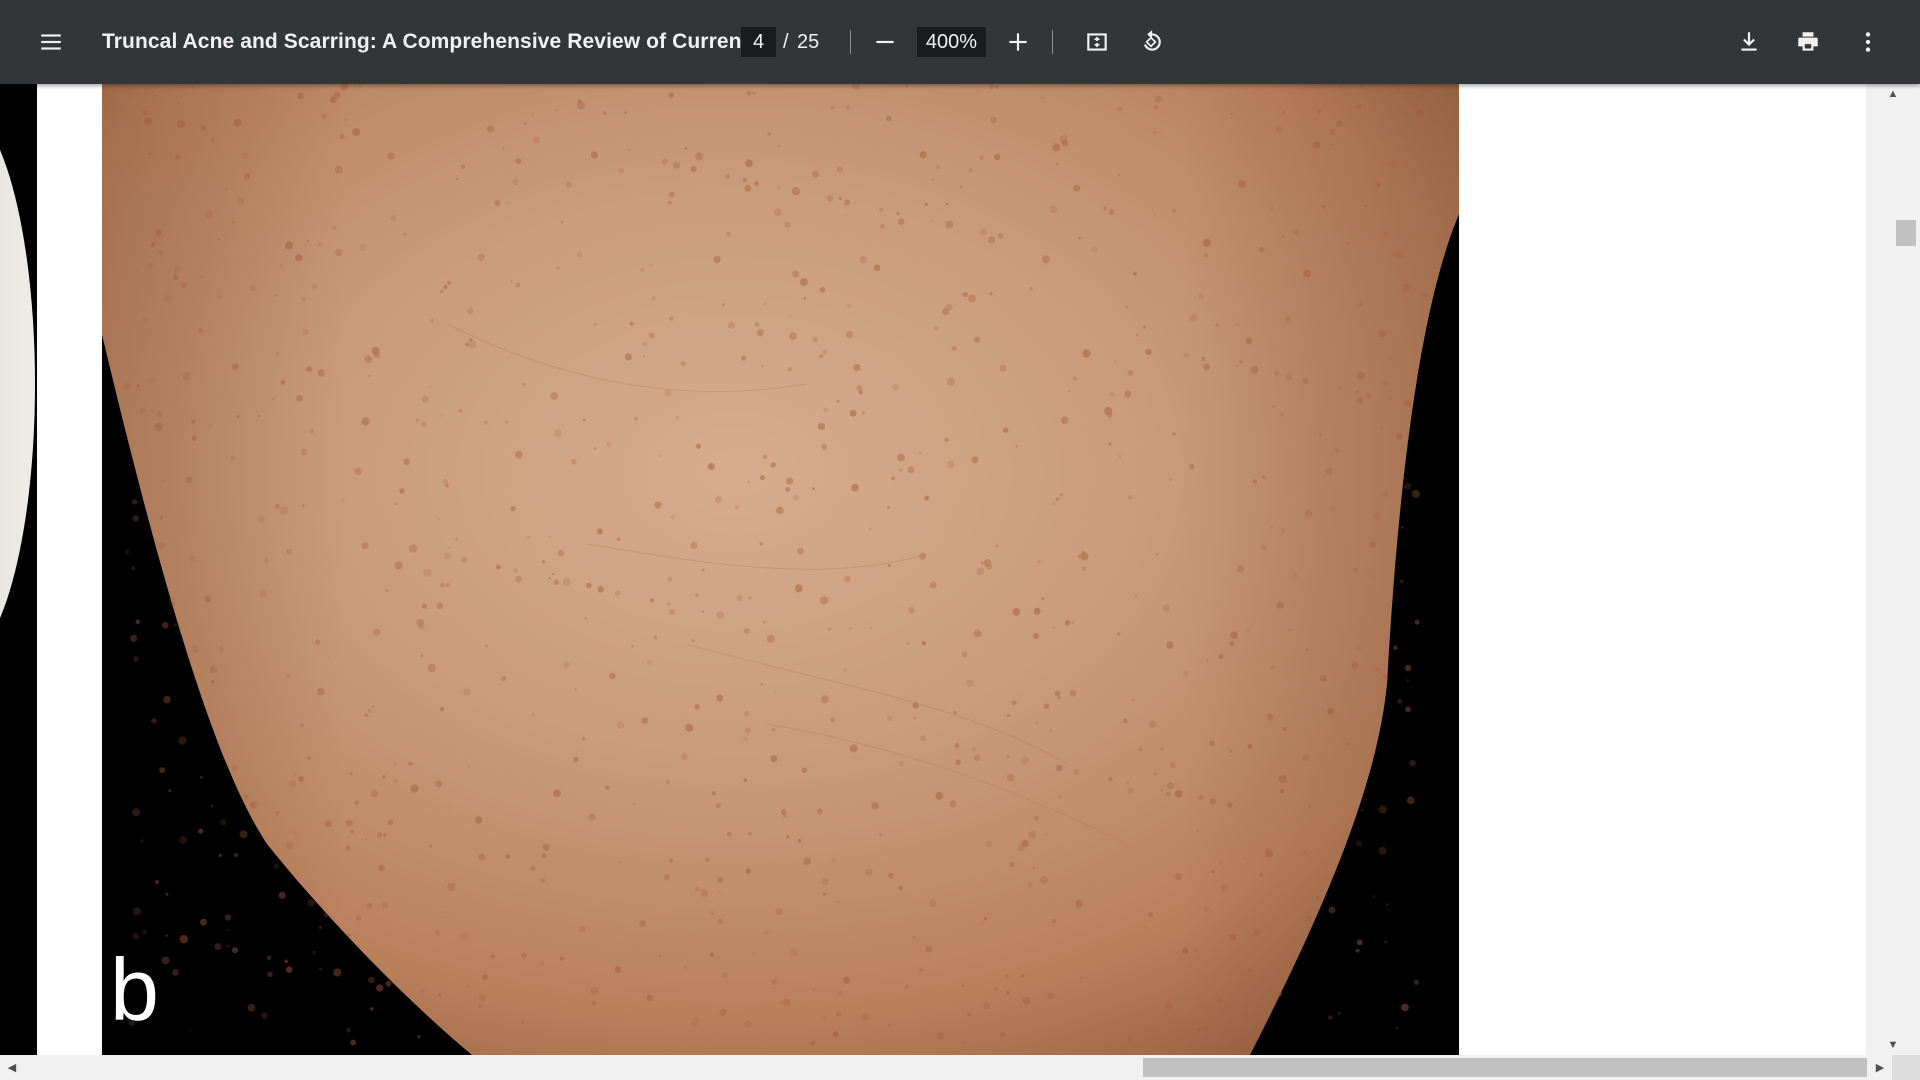 The height and width of the screenshot is (1080, 1920). I want to click on vertical-scroll-thumb, so click(1906, 233).